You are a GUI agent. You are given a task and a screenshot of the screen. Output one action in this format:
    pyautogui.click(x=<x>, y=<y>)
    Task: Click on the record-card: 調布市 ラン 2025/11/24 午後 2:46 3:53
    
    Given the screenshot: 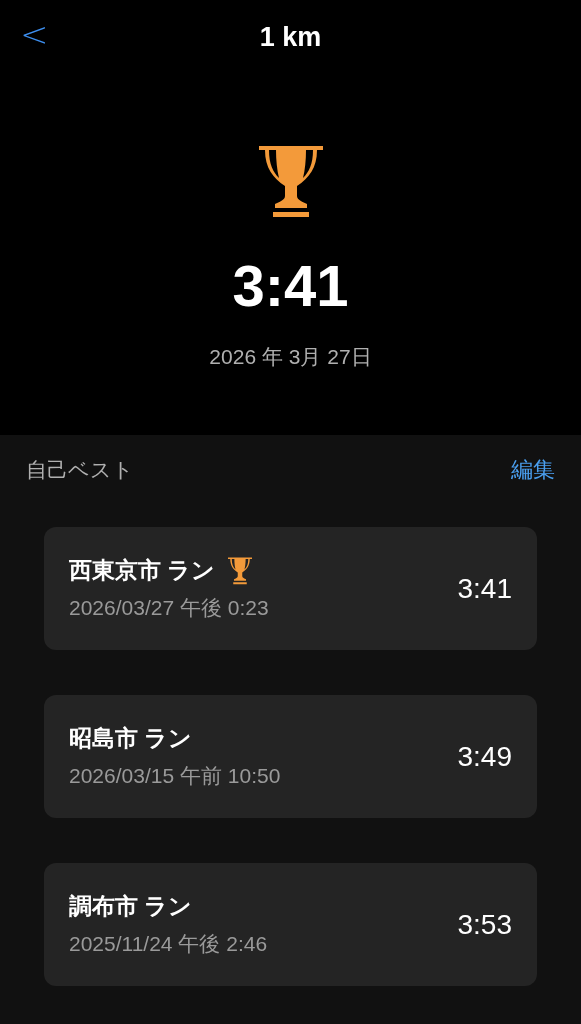 What is the action you would take?
    pyautogui.click(x=290, y=924)
    